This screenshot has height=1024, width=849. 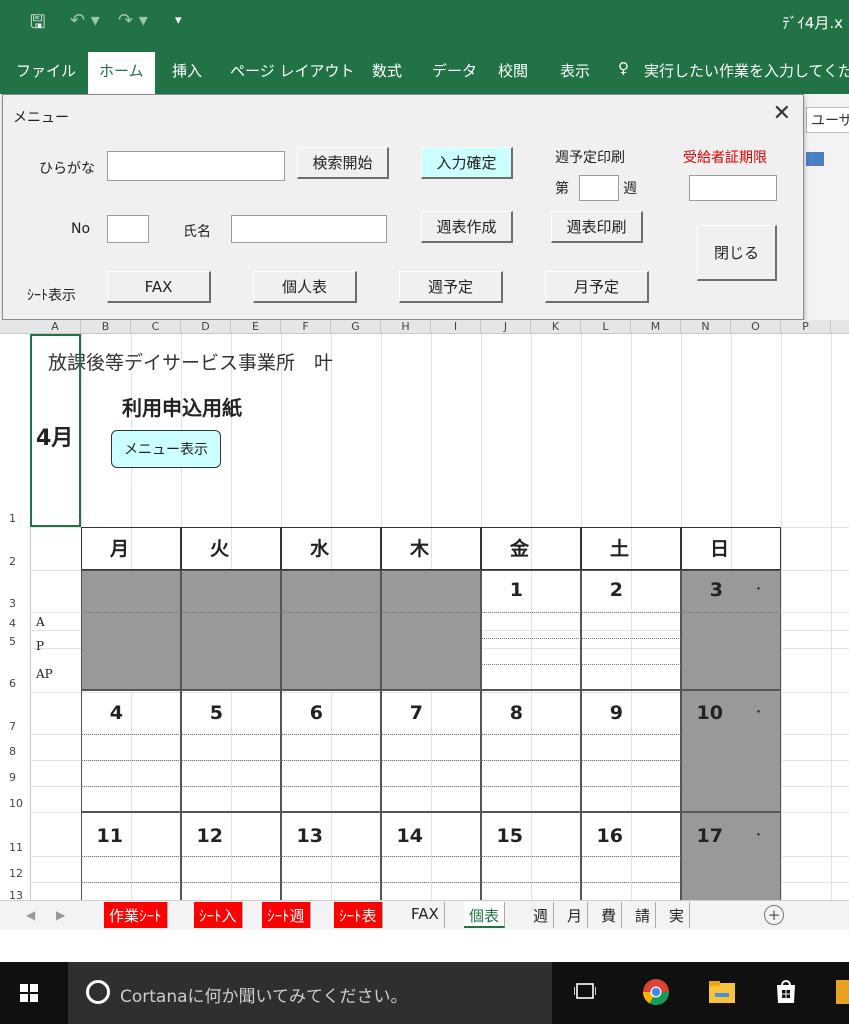 I want to click on column-p: P, so click(x=806, y=327).